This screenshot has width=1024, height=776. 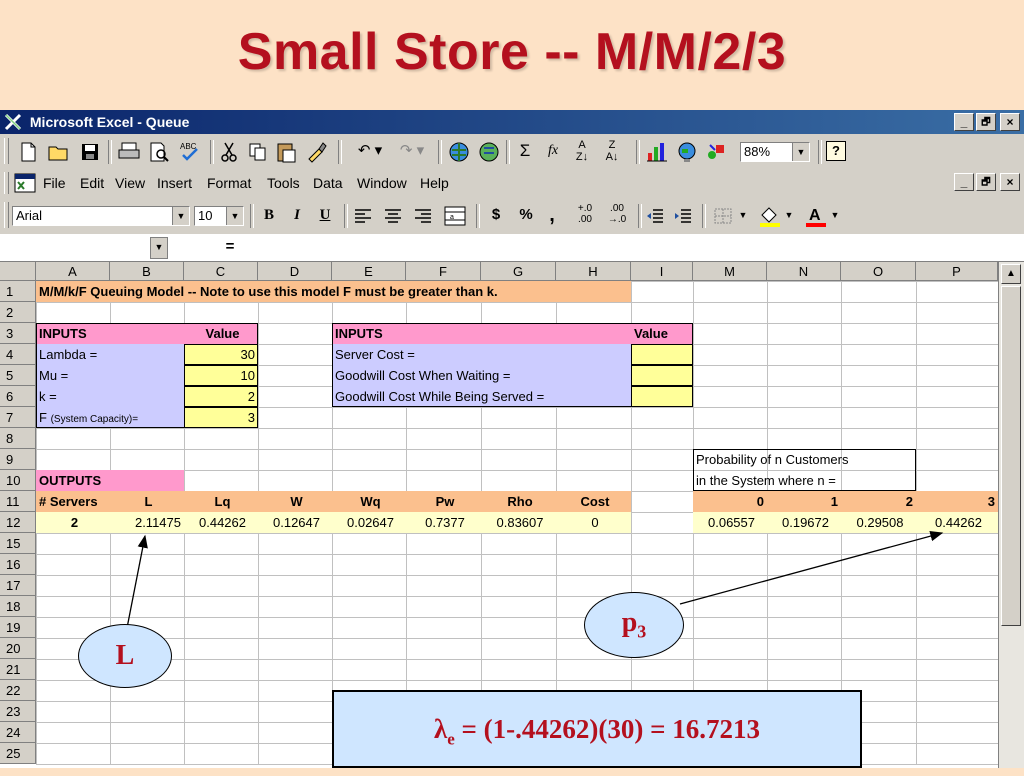 What do you see at coordinates (612, 151) in the screenshot?
I see `sort-descending-icon: Z A↓` at bounding box center [612, 151].